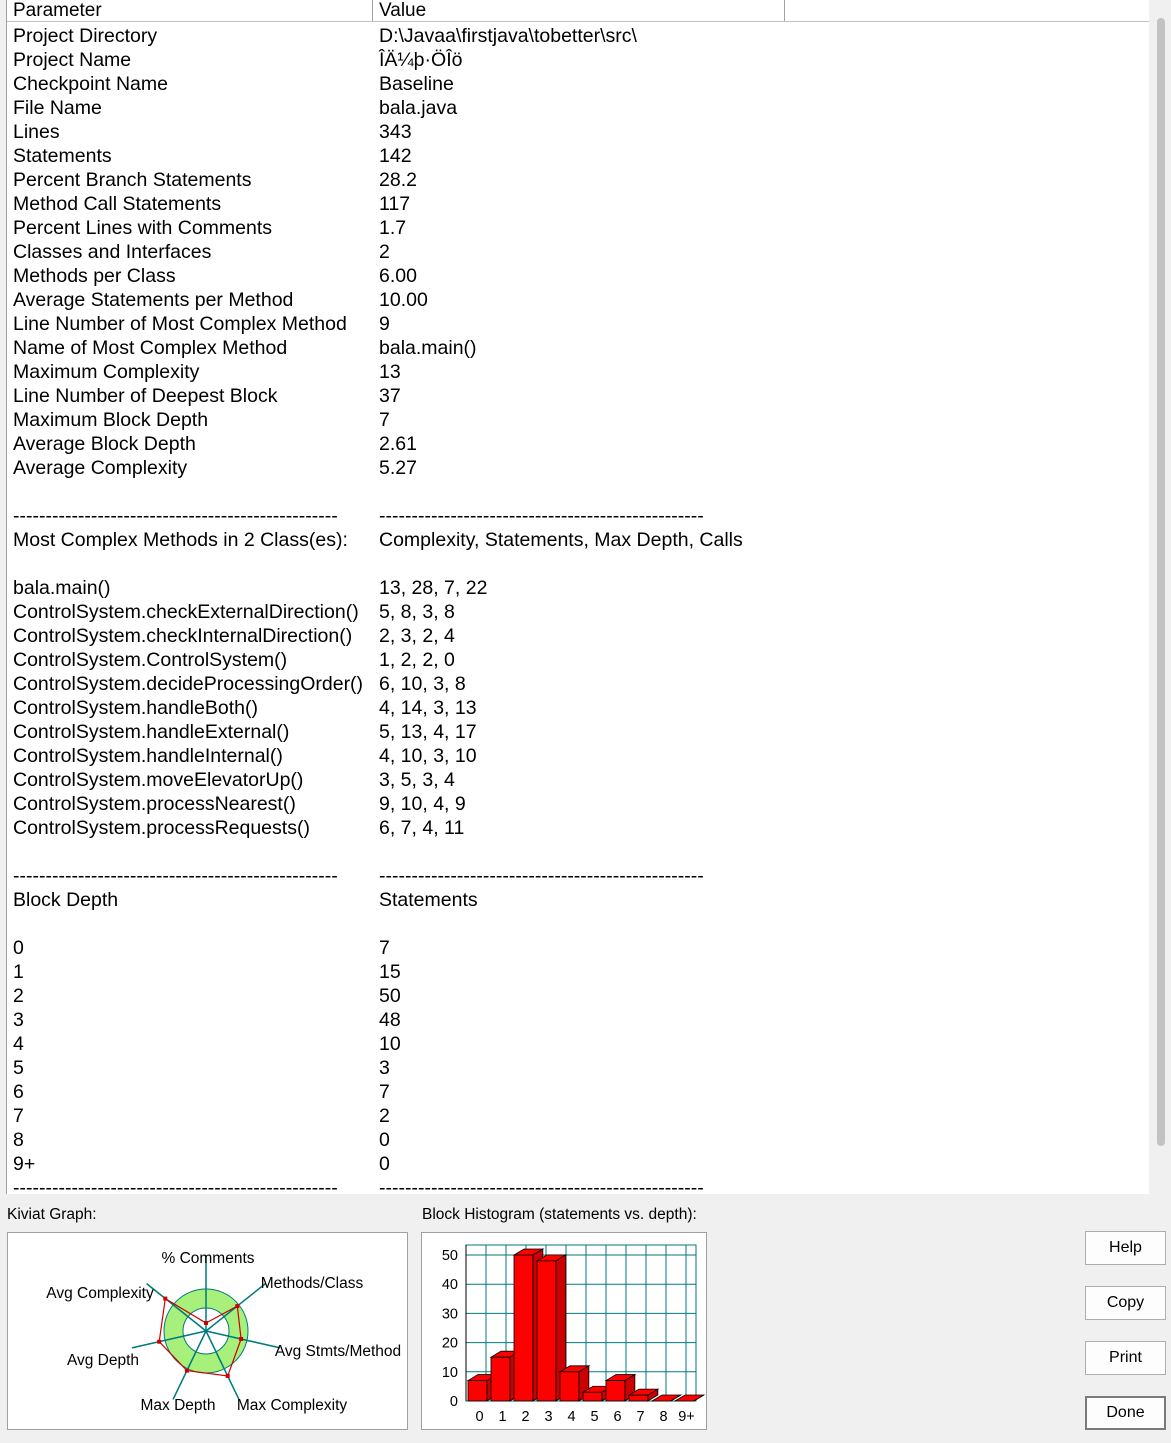  Describe the element at coordinates (428, 708) in the screenshot. I see `row-value: 4, 14, 3, 13` at that location.